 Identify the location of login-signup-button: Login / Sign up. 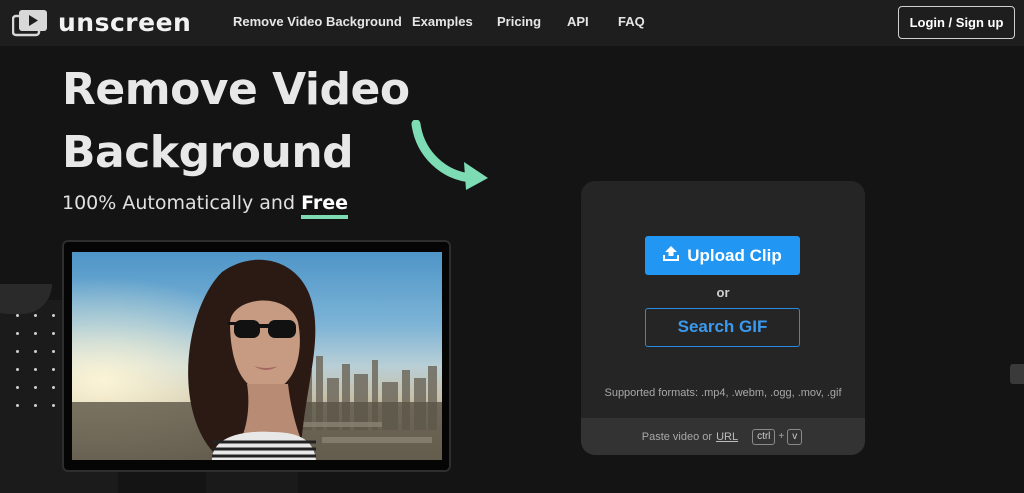
(956, 22).